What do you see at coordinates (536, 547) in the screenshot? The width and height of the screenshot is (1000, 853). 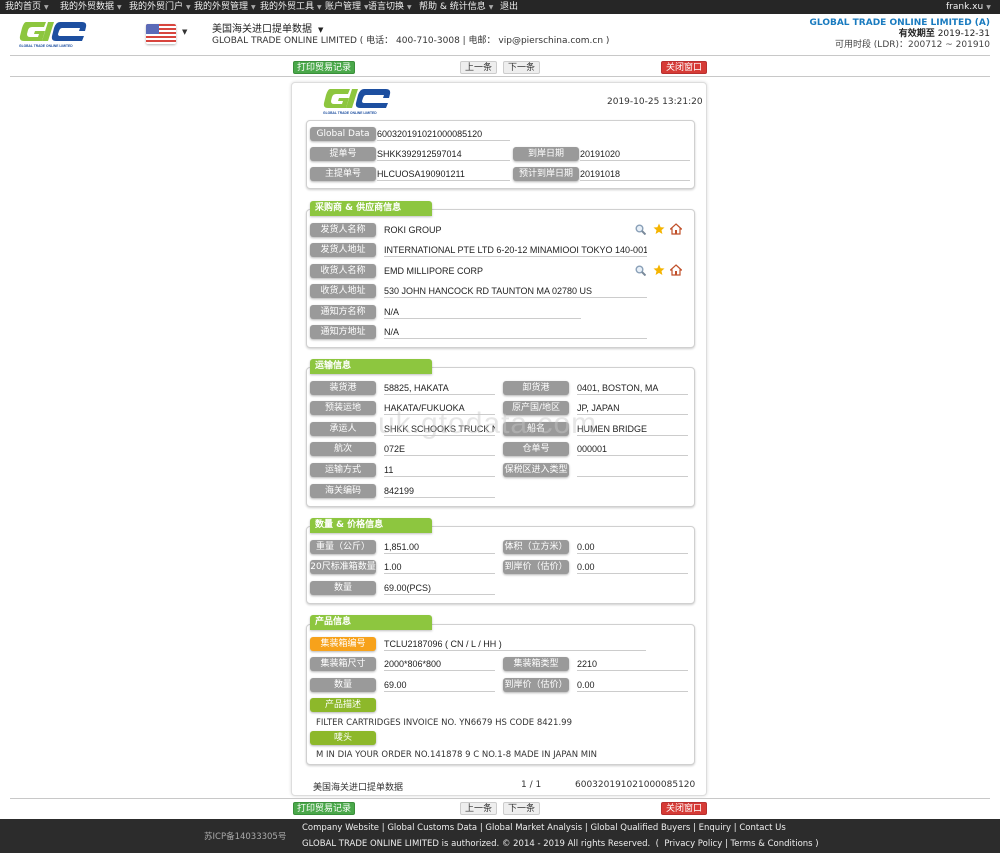 I see `volume-label: 体积（立方米）` at bounding box center [536, 547].